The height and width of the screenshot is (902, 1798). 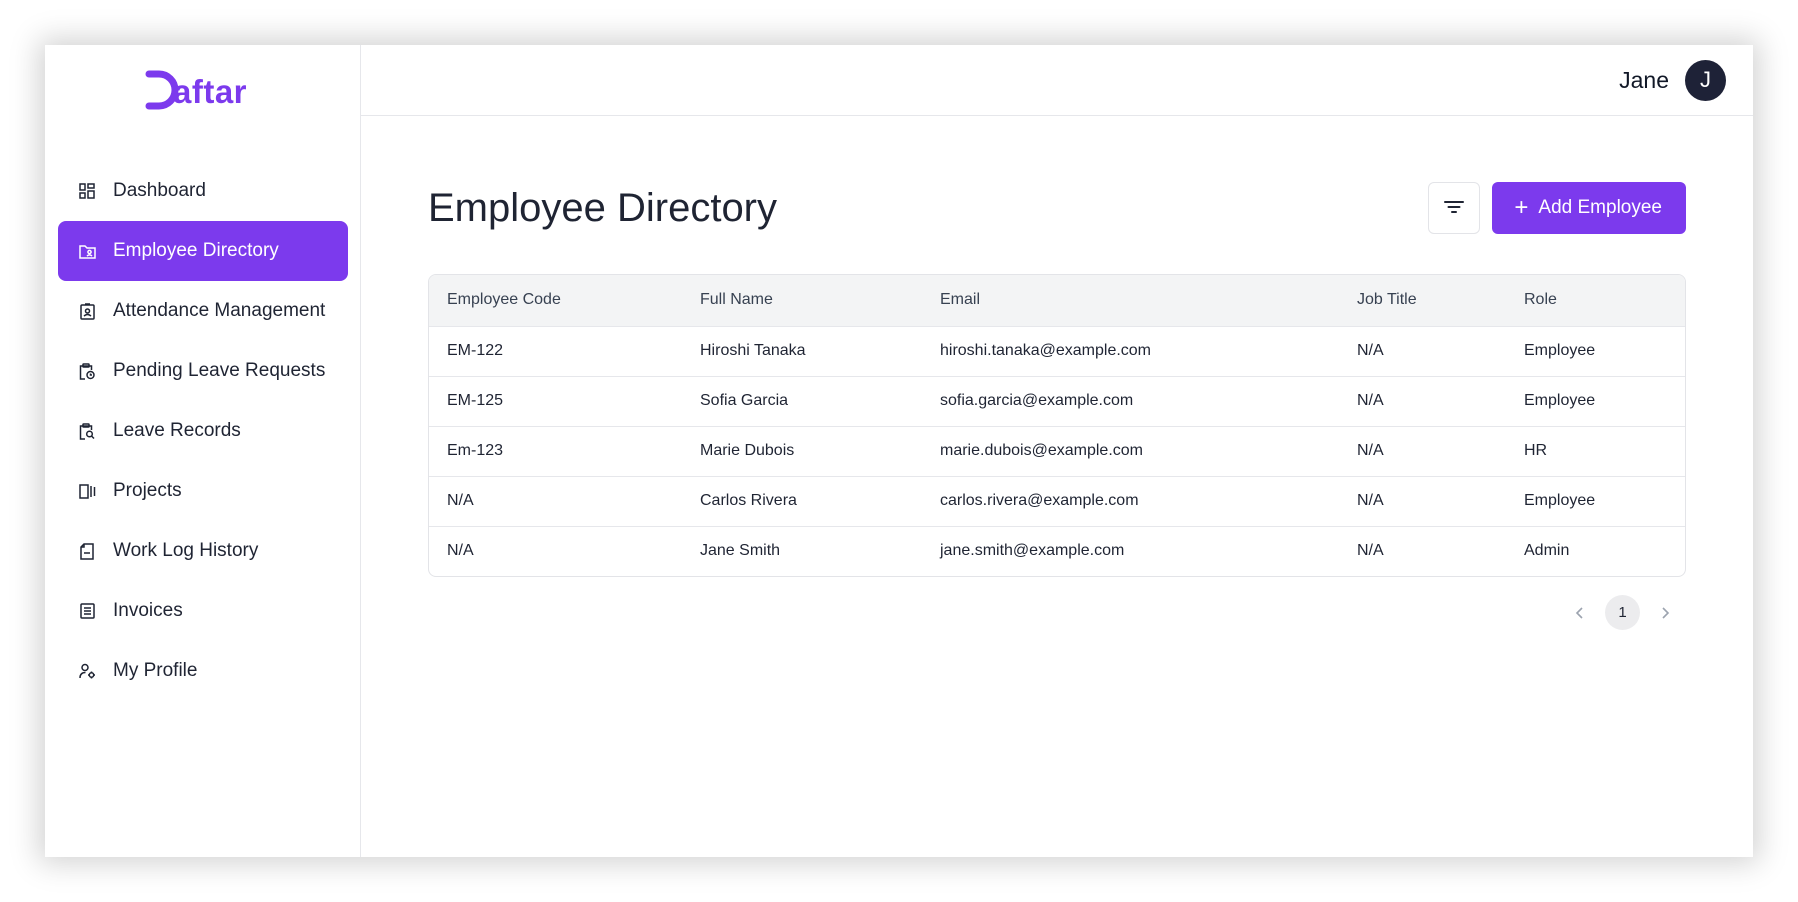 I want to click on filter-icon, so click(x=1454, y=208).